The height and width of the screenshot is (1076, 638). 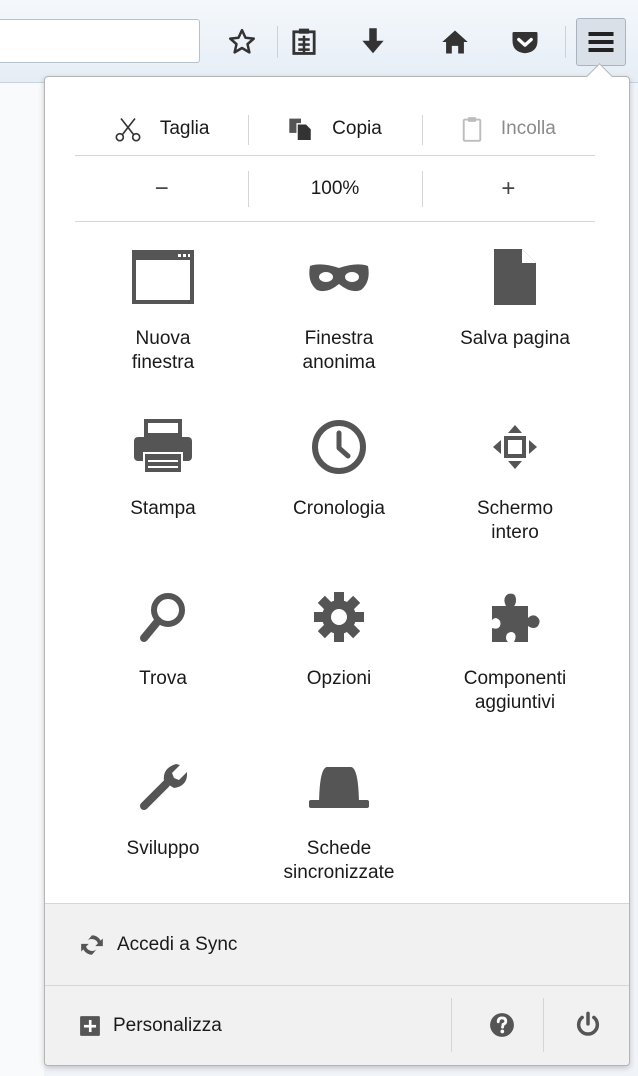 What do you see at coordinates (339, 447) in the screenshot?
I see `history-clock-icon` at bounding box center [339, 447].